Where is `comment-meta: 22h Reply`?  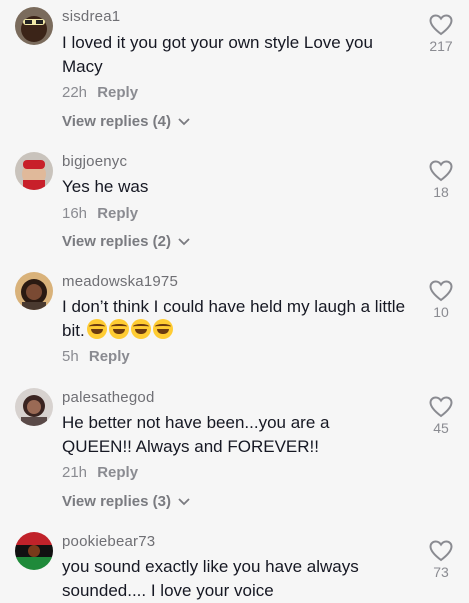
comment-meta: 22h Reply is located at coordinates (100, 92).